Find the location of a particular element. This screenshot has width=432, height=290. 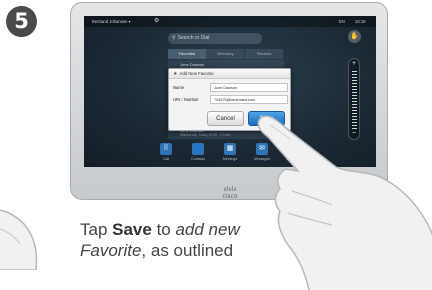

uri-label: URI / Number is located at coordinates (186, 99).